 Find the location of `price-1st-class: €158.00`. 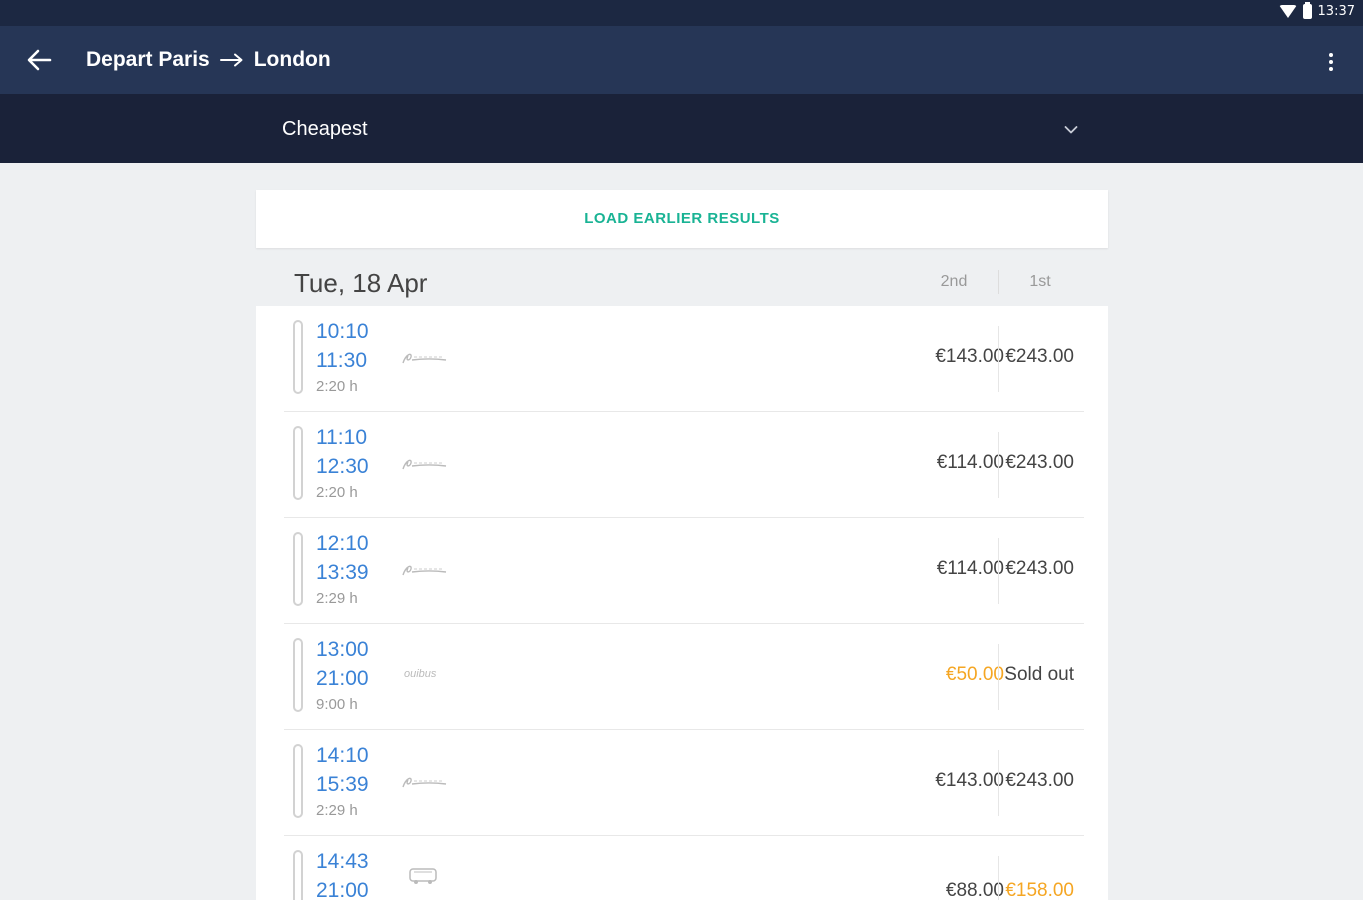

price-1st-class: €158.00 is located at coordinates (1039, 890).